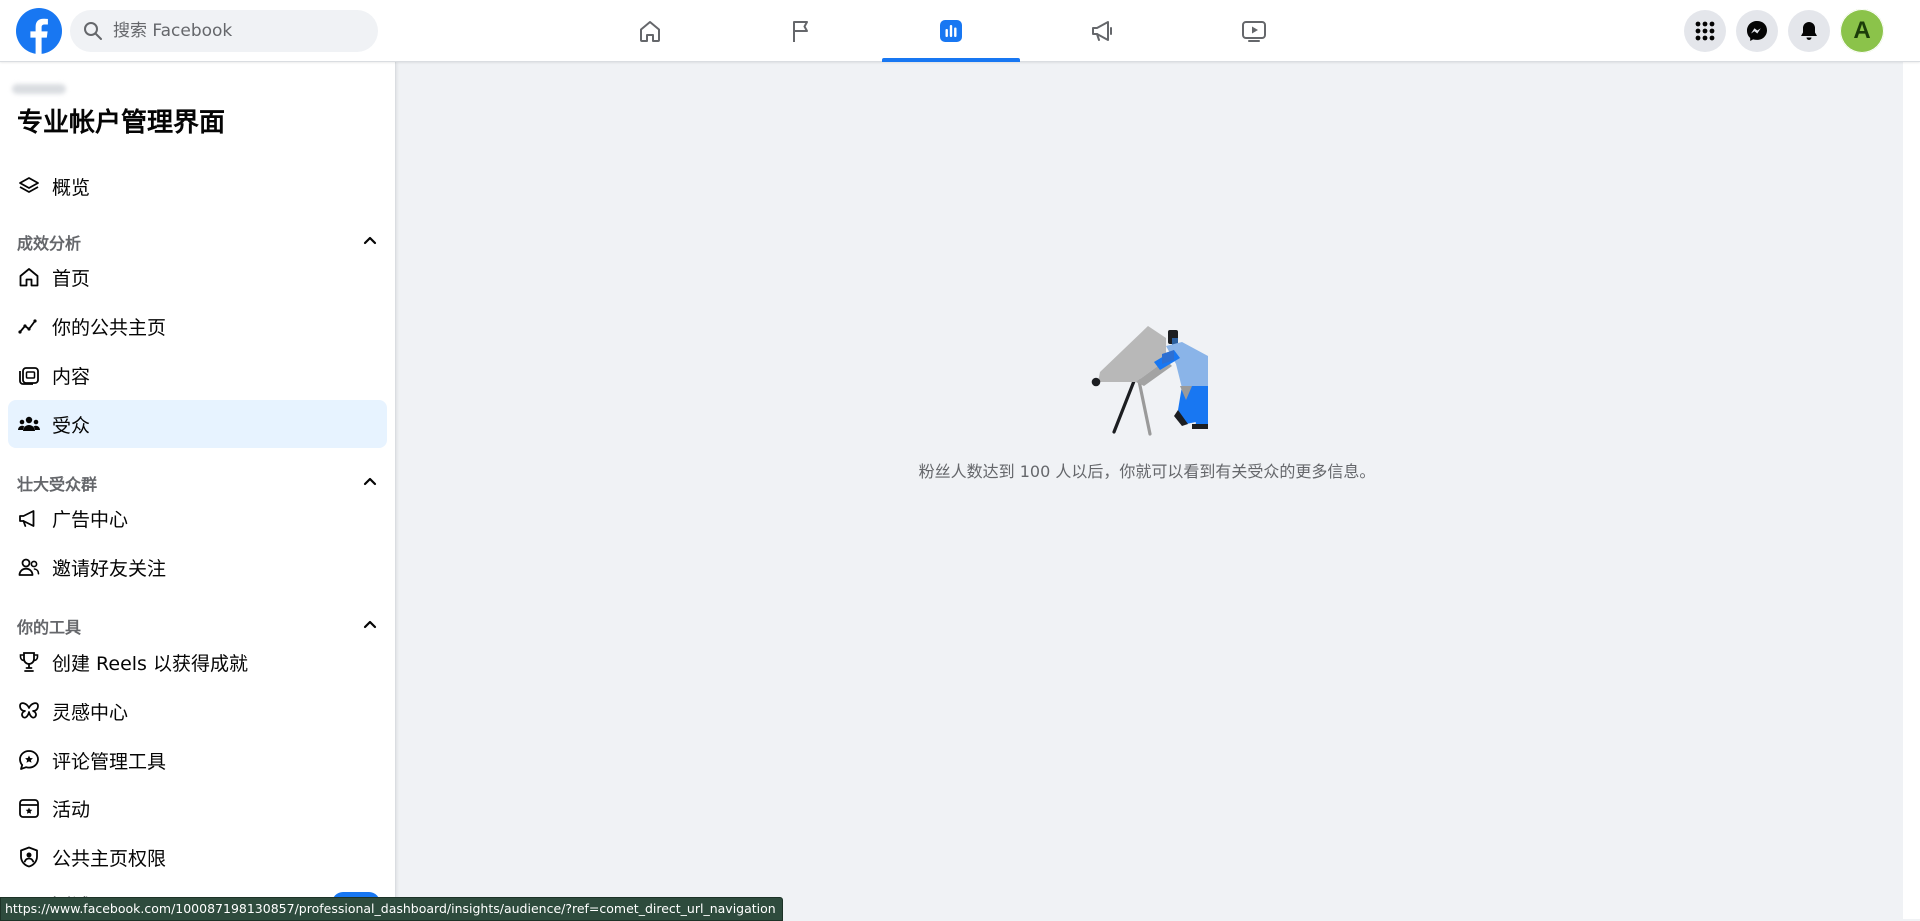 This screenshot has width=1920, height=921. I want to click on sidebar-item-label: 评论管理工具, so click(109, 761).